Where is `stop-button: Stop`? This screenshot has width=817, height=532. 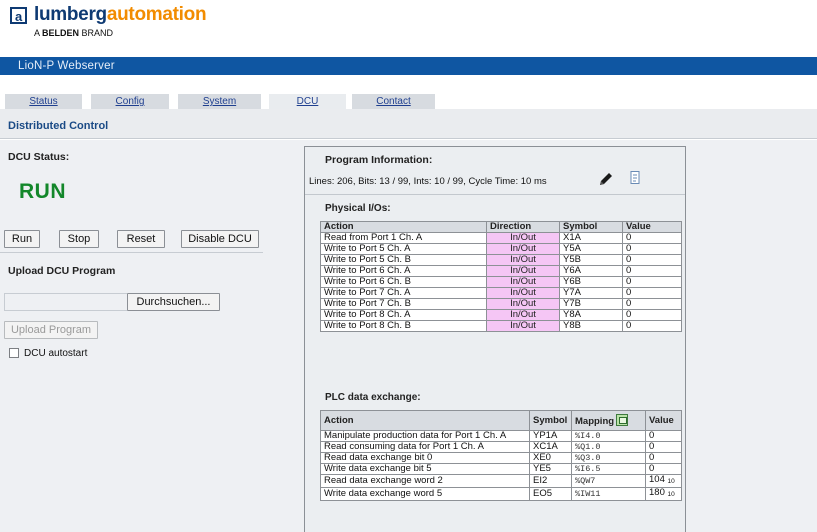 stop-button: Stop is located at coordinates (79, 239).